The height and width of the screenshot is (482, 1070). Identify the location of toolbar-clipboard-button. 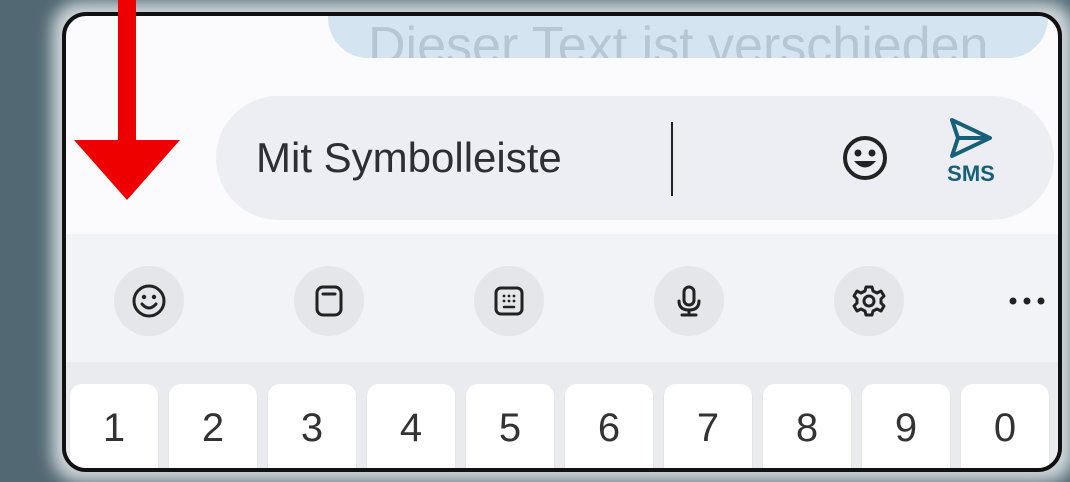
(329, 301).